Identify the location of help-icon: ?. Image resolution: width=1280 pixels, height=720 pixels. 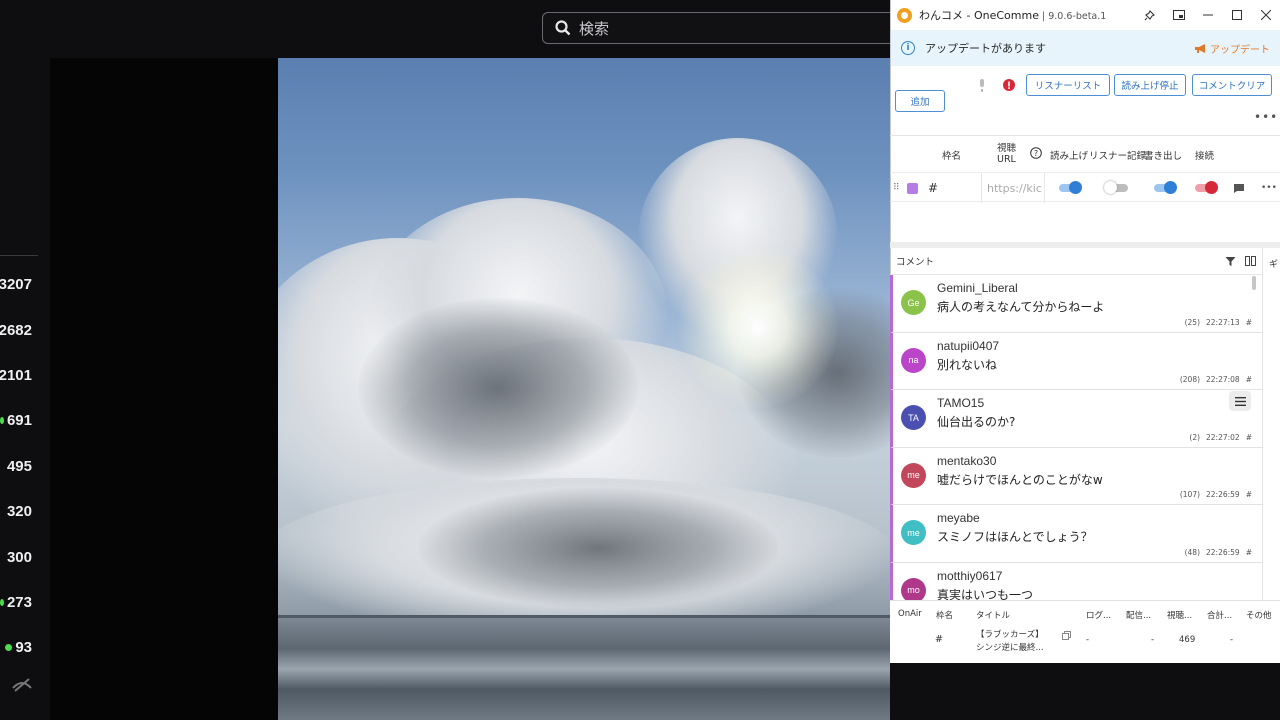
(1036, 154).